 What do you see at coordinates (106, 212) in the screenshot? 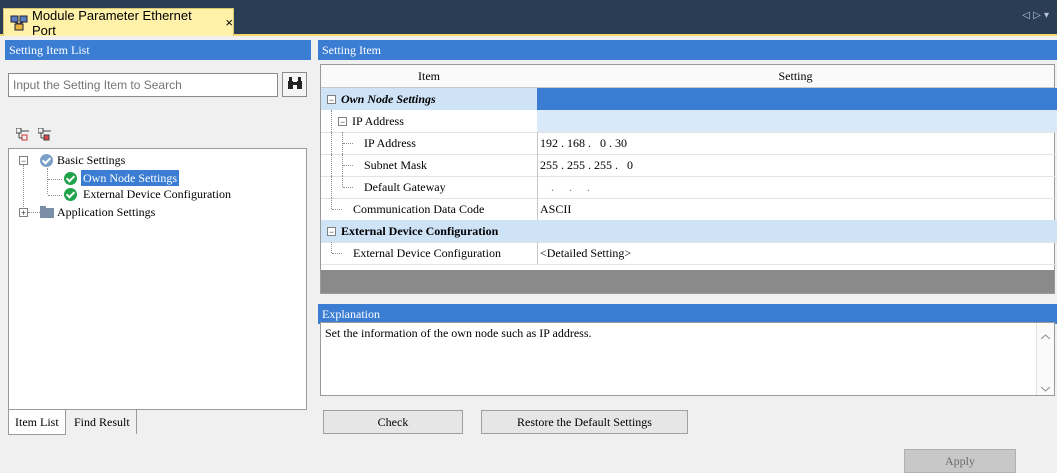
I see `tree-item-application-settings: Application Settings` at bounding box center [106, 212].